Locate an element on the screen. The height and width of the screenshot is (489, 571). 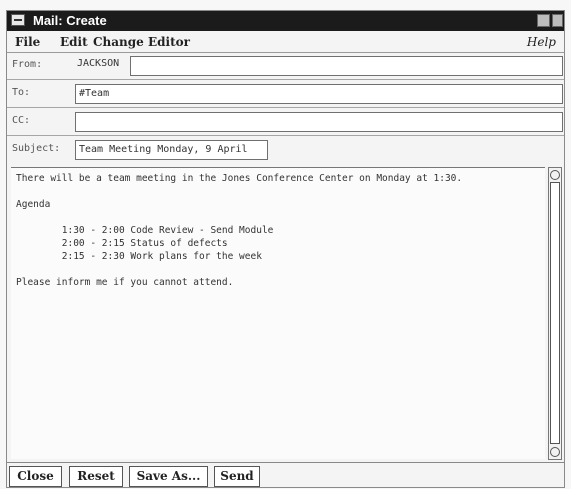
cc-field is located at coordinates (319, 122).